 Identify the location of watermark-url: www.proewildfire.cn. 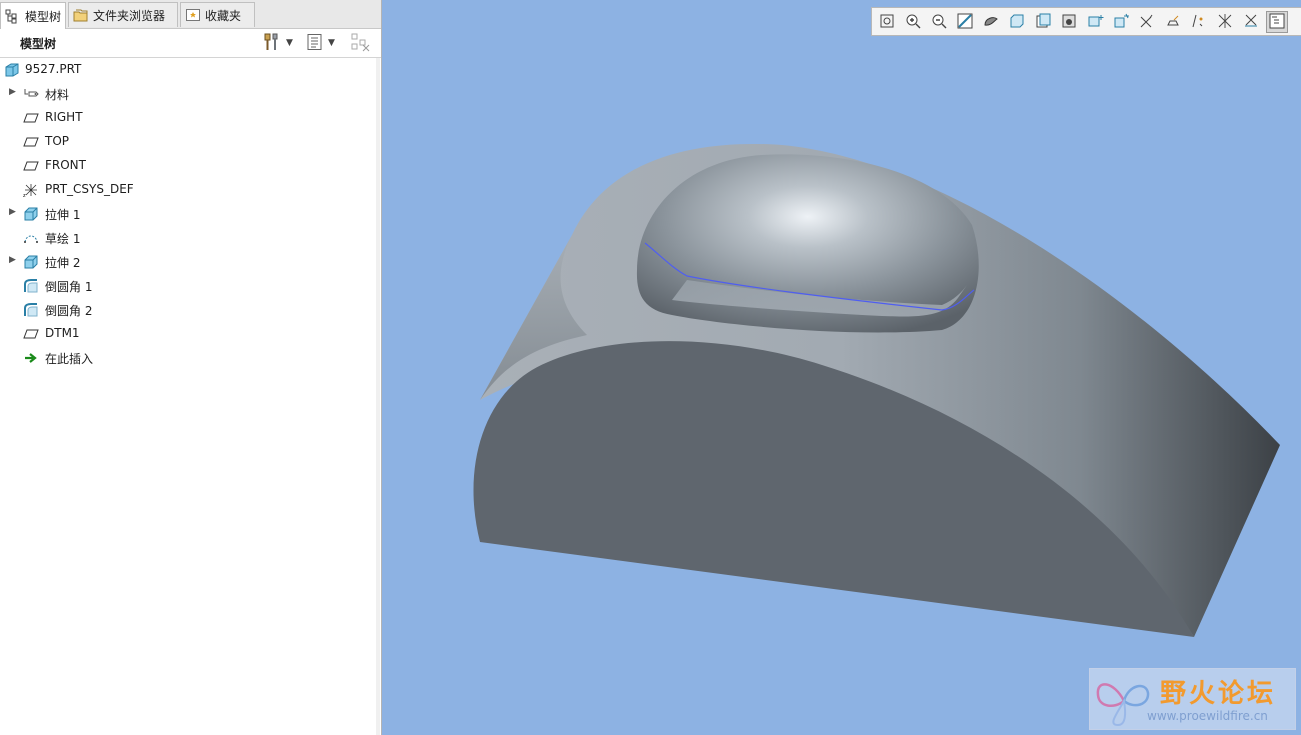
(1207, 716).